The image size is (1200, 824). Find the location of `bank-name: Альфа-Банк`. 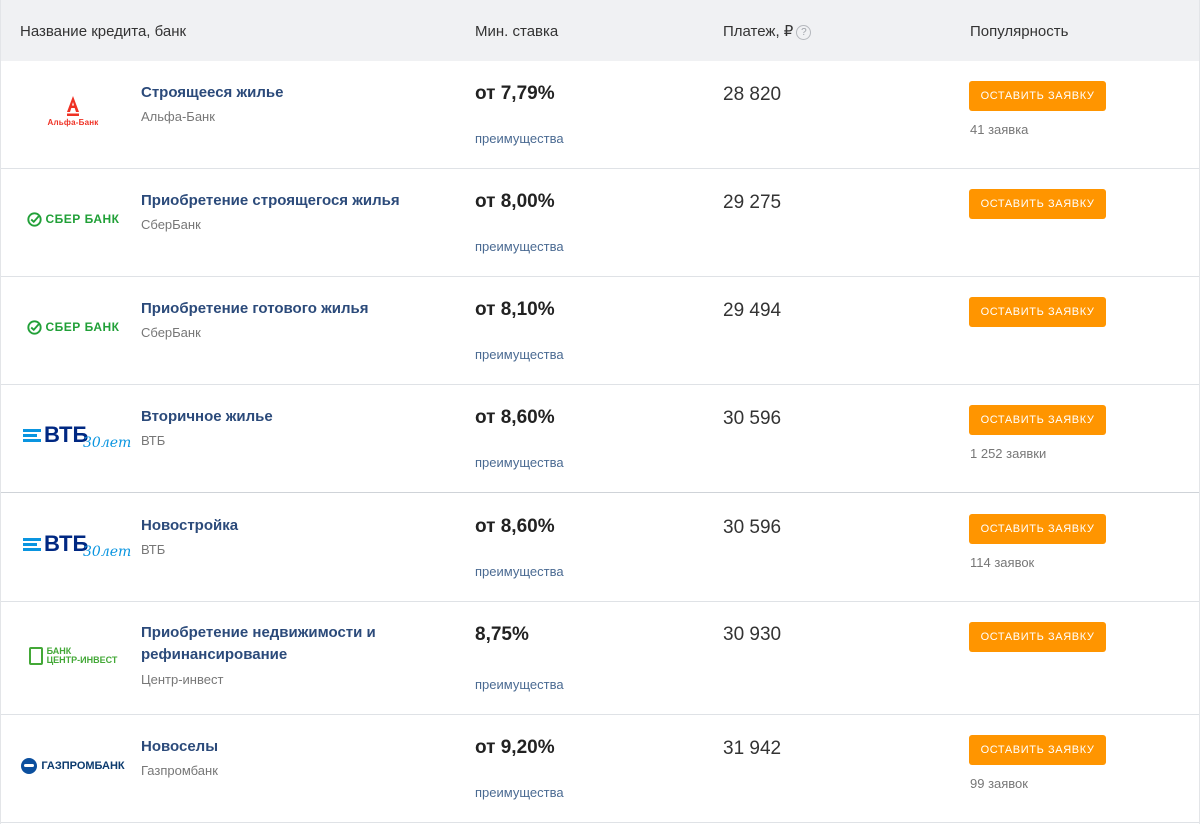

bank-name: Альфа-Банк is located at coordinates (178, 116).